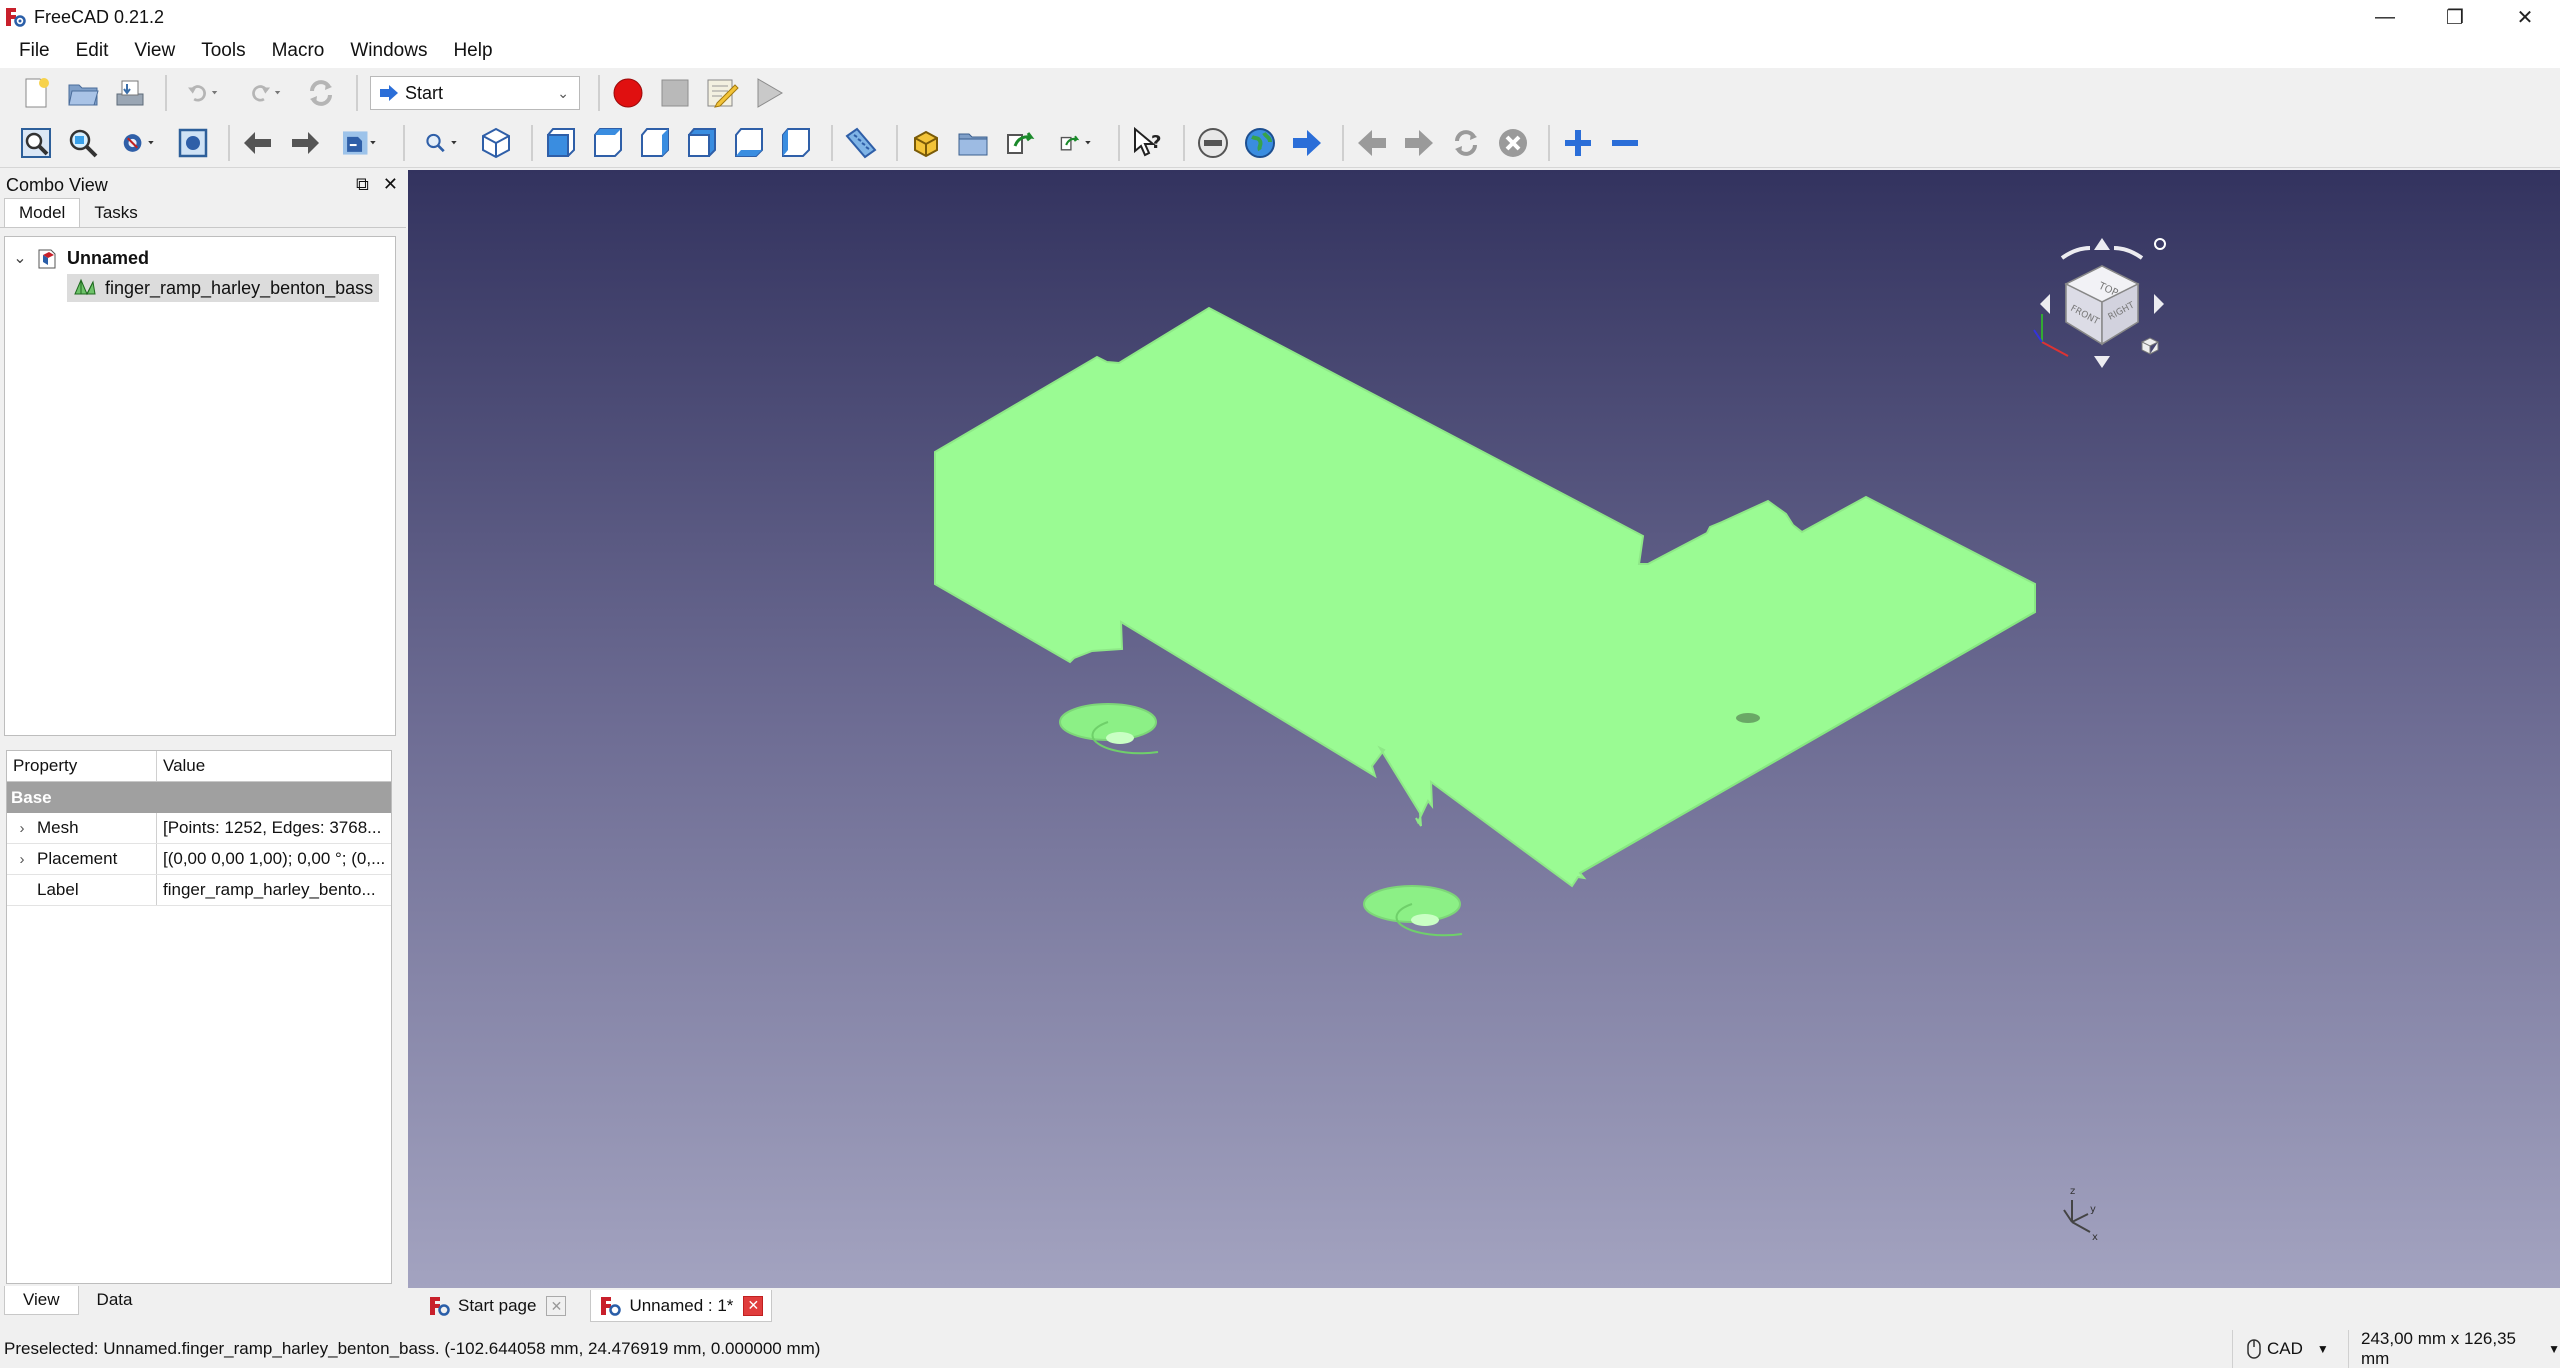  I want to click on menu-edit: Edit, so click(92, 51).